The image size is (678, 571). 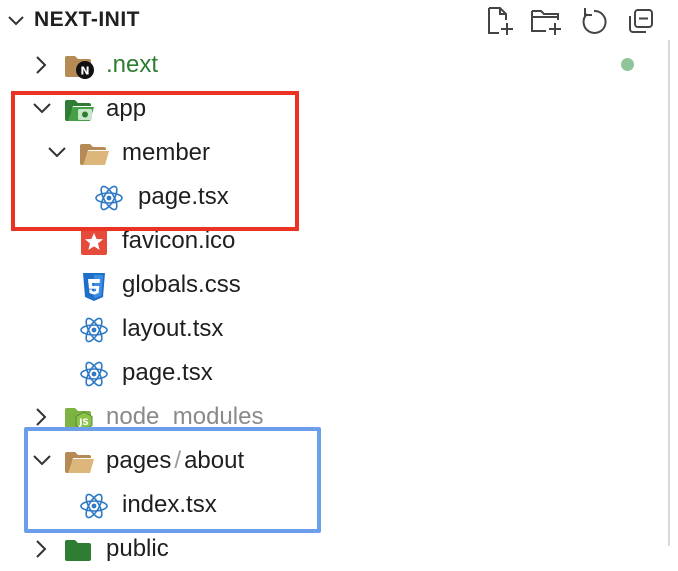 I want to click on explorer-title: NEXT-INIT, so click(x=87, y=19).